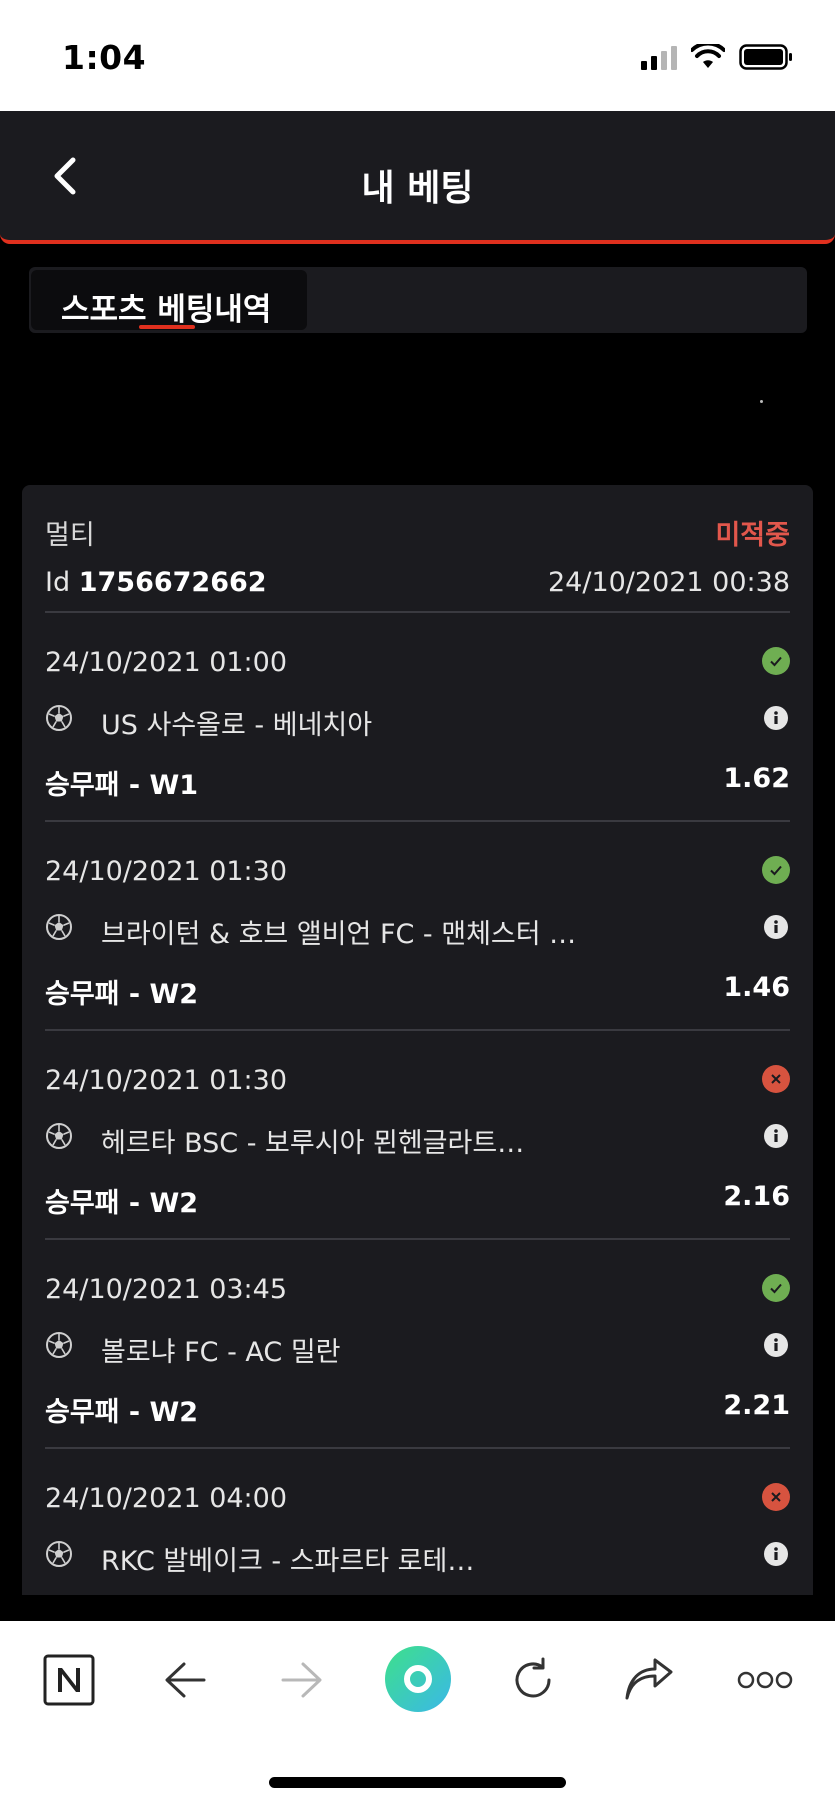 This screenshot has height=1808, width=835. I want to click on arrow-left-icon, so click(185, 1680).